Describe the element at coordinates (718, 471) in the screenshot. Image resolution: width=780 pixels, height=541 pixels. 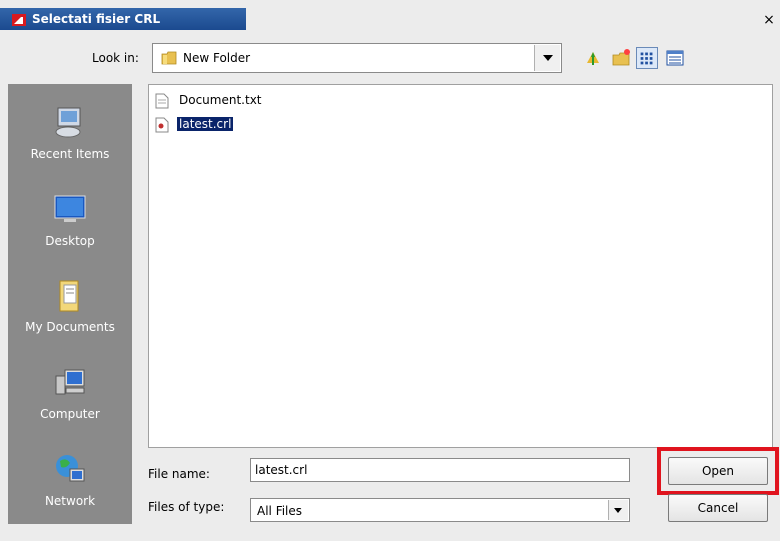
I see `open-button: Open` at that location.